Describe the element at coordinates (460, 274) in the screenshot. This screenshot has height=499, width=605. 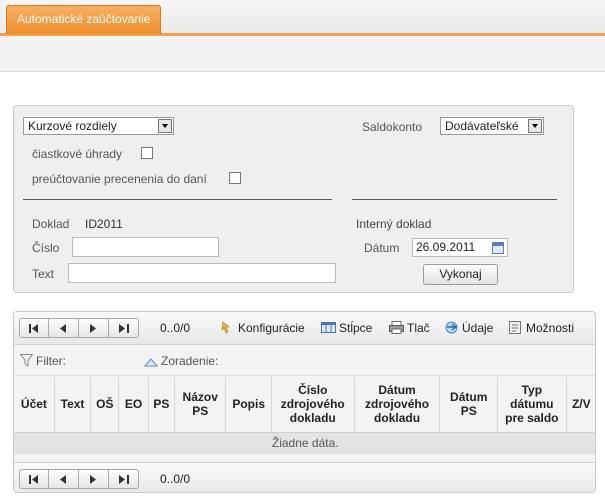
I see `execute-button: Vykonaj` at that location.